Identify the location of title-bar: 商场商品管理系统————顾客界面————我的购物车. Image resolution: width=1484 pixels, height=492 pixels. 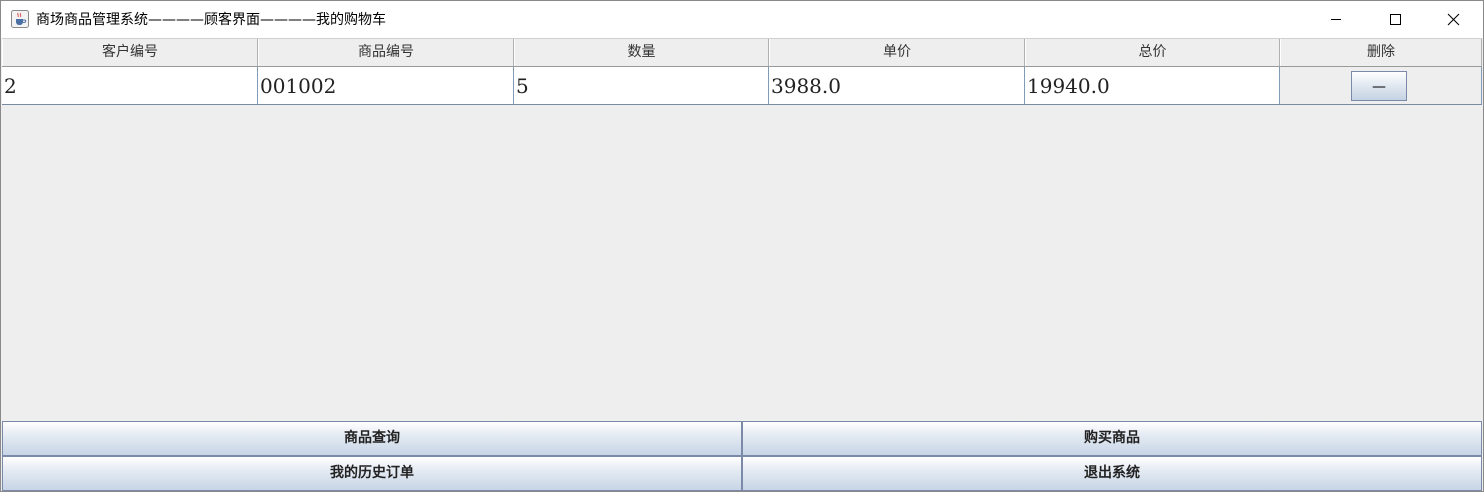
(742, 19).